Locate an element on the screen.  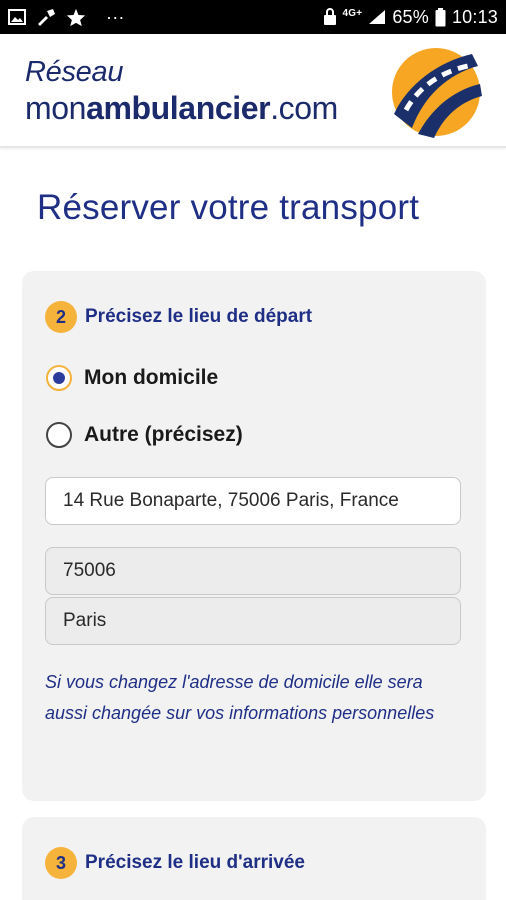
battery-percent: 65% is located at coordinates (410, 16).